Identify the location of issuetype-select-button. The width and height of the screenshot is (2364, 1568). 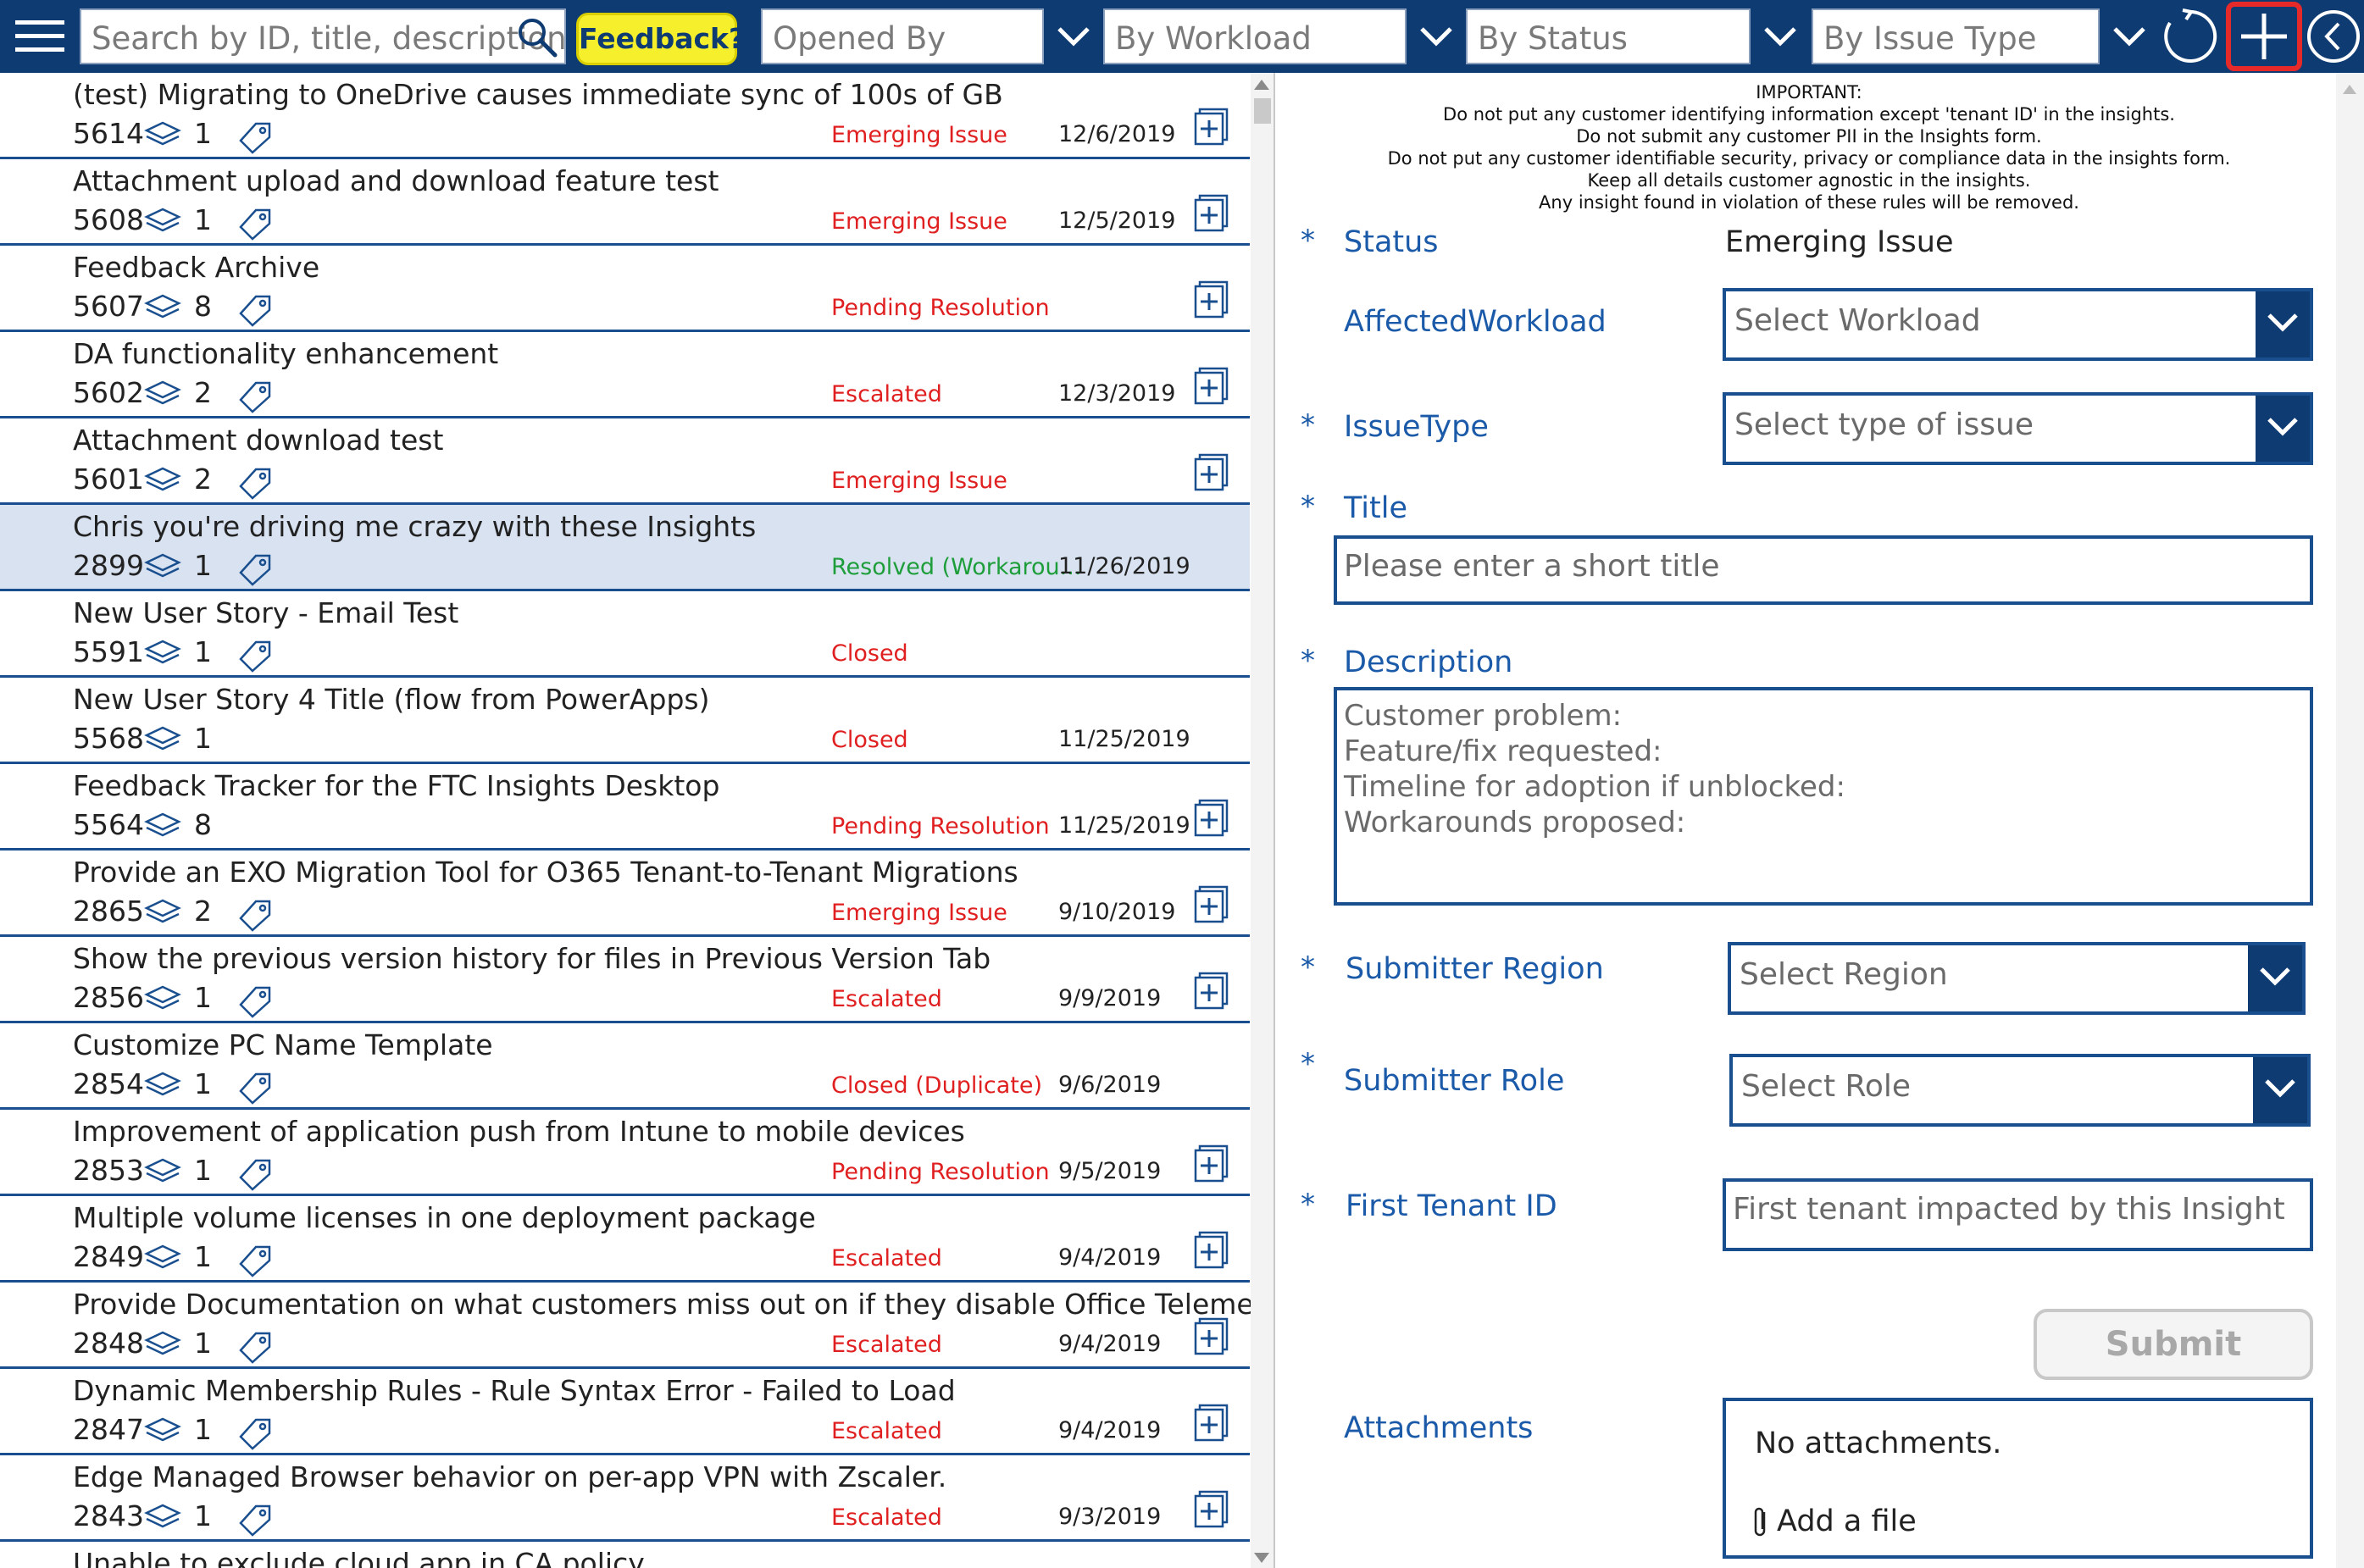
(2283, 429).